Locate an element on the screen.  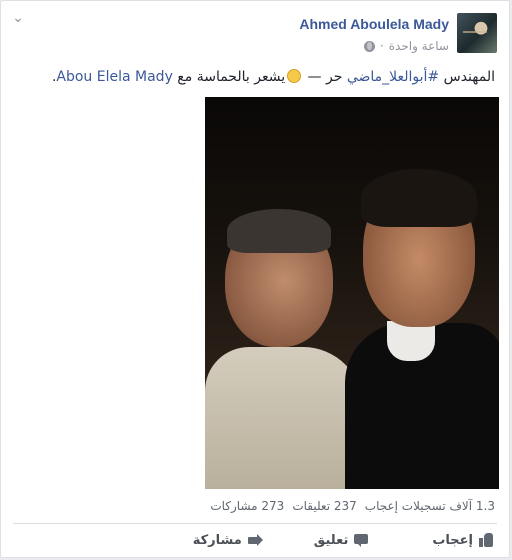
post-timestamp: ساعة واحدة is located at coordinates (419, 46).